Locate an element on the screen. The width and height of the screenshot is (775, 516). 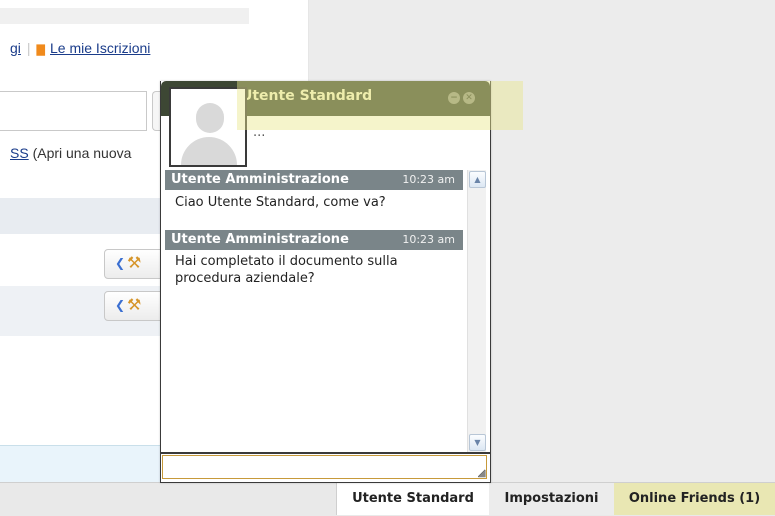
scroll-up-icon: ▲ is located at coordinates (477, 179).